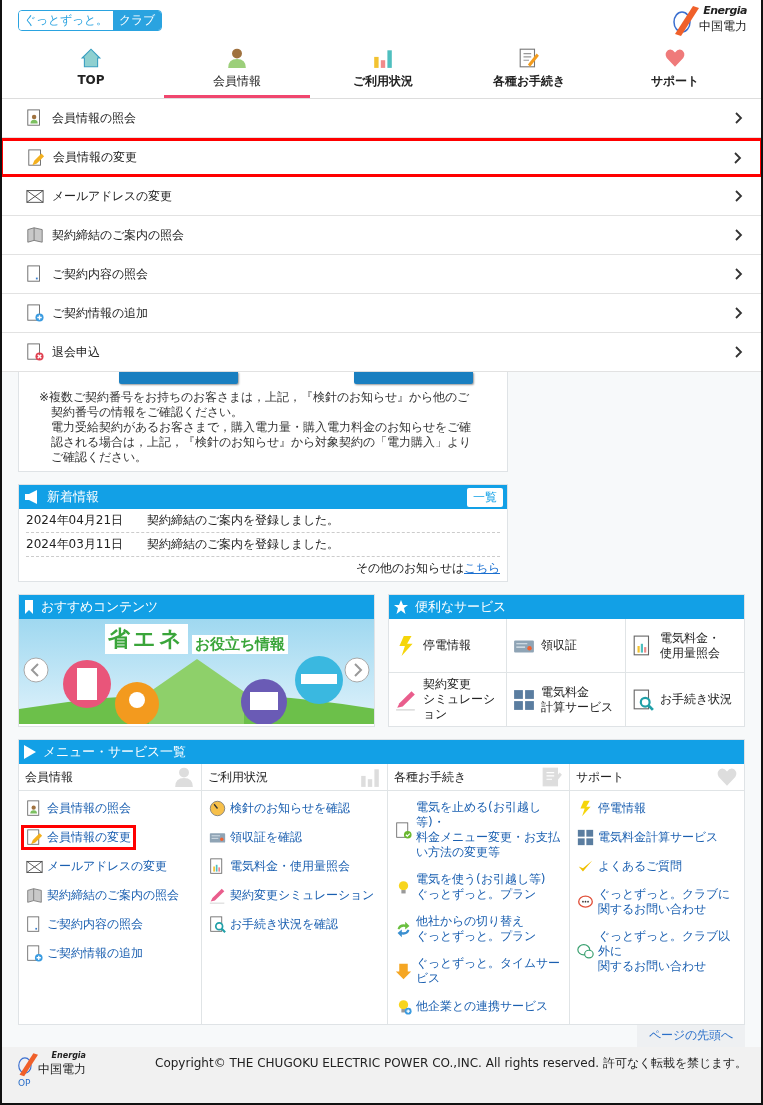  What do you see at coordinates (84, 953) in the screenshot?
I see `menu-link: ご契約情報の追加` at bounding box center [84, 953].